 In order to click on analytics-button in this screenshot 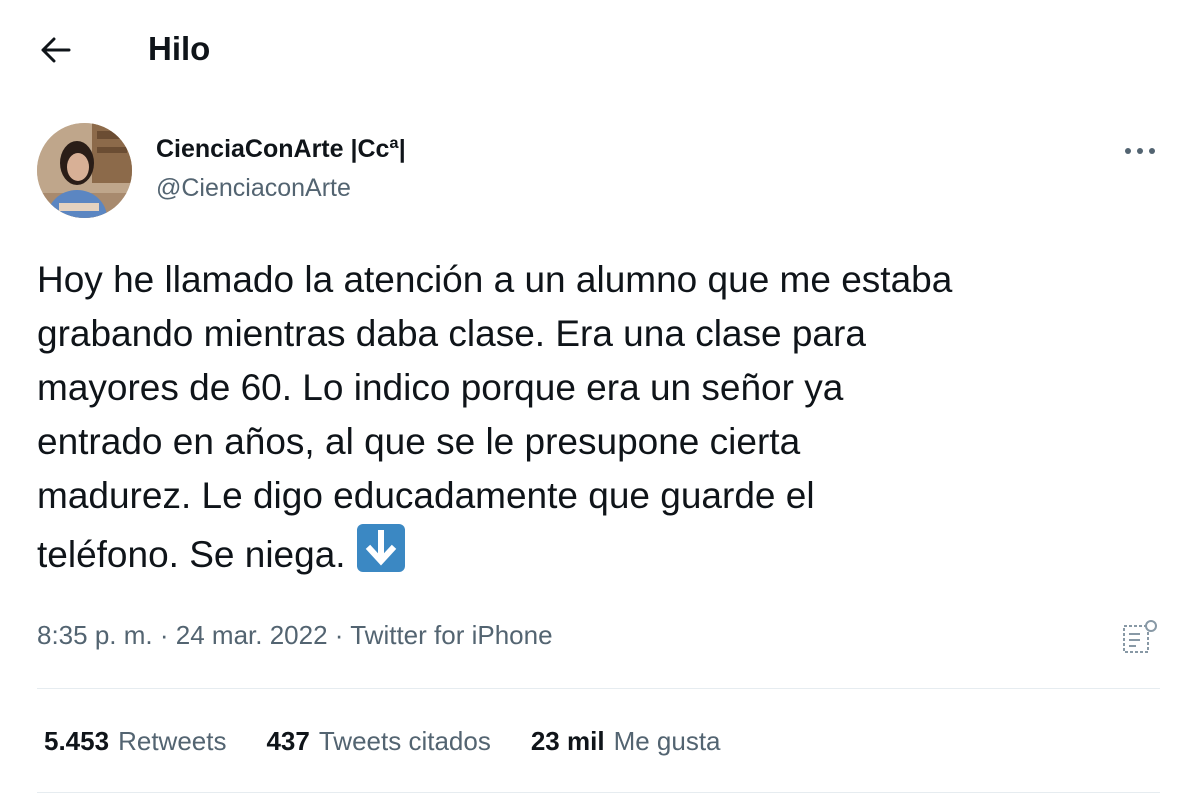, I will do `click(1139, 638)`.